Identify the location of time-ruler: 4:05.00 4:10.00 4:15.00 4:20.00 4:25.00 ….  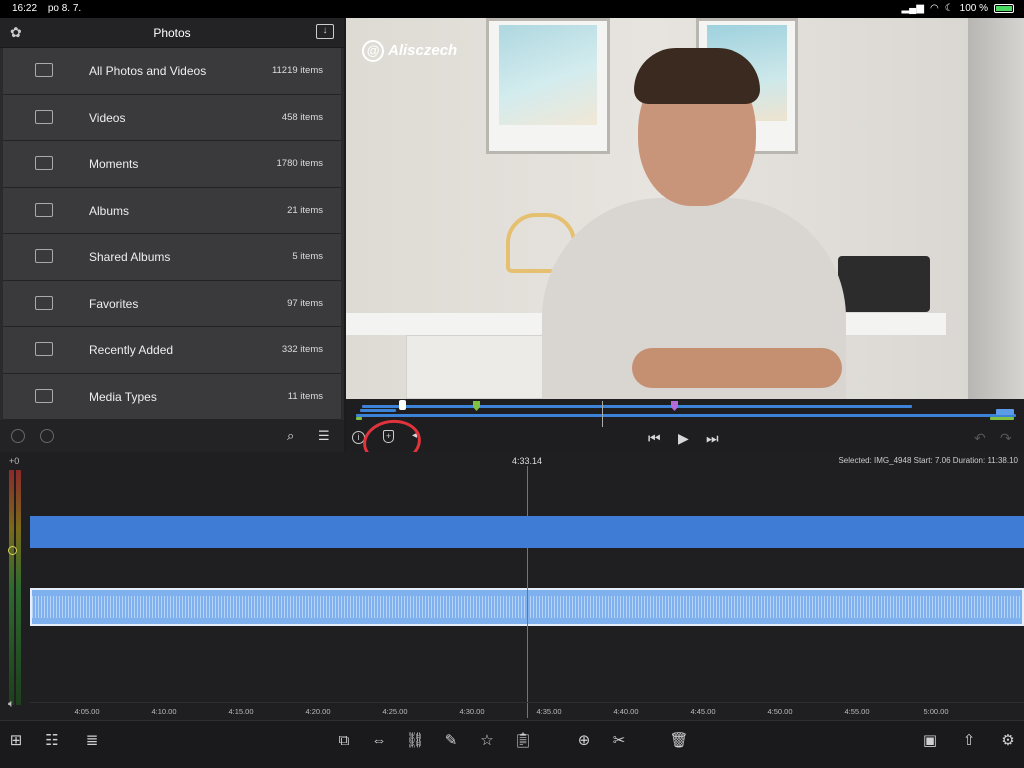
(527, 711).